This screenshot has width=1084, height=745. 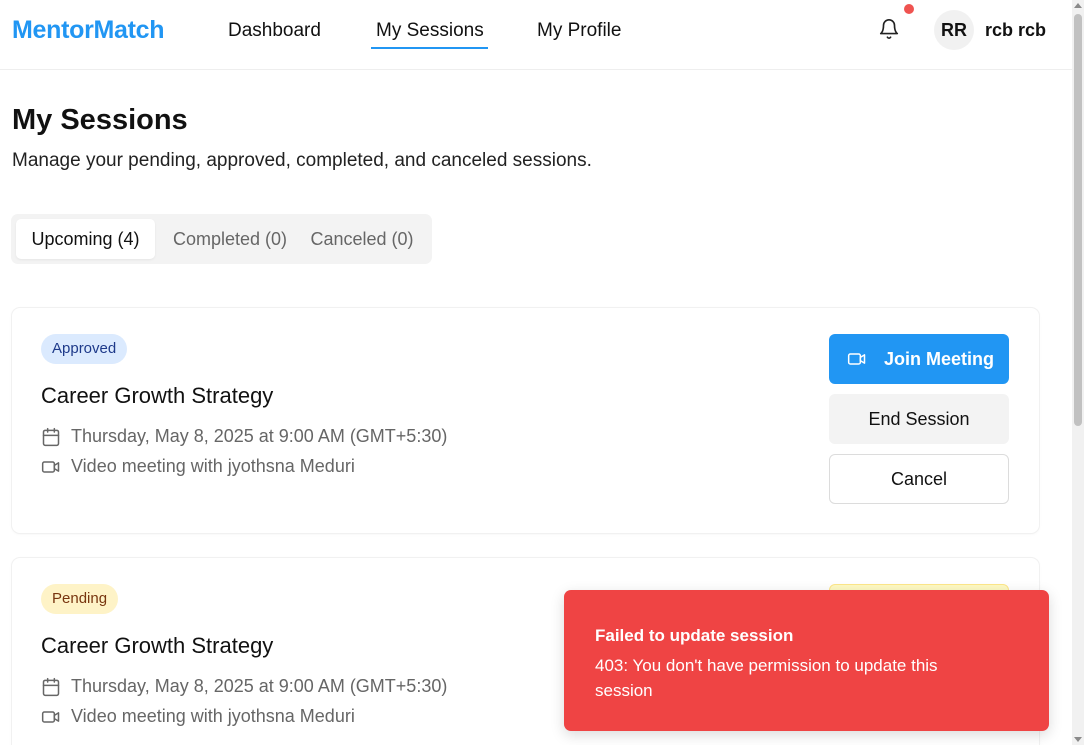 I want to click on status-badge: Pending, so click(x=80, y=599).